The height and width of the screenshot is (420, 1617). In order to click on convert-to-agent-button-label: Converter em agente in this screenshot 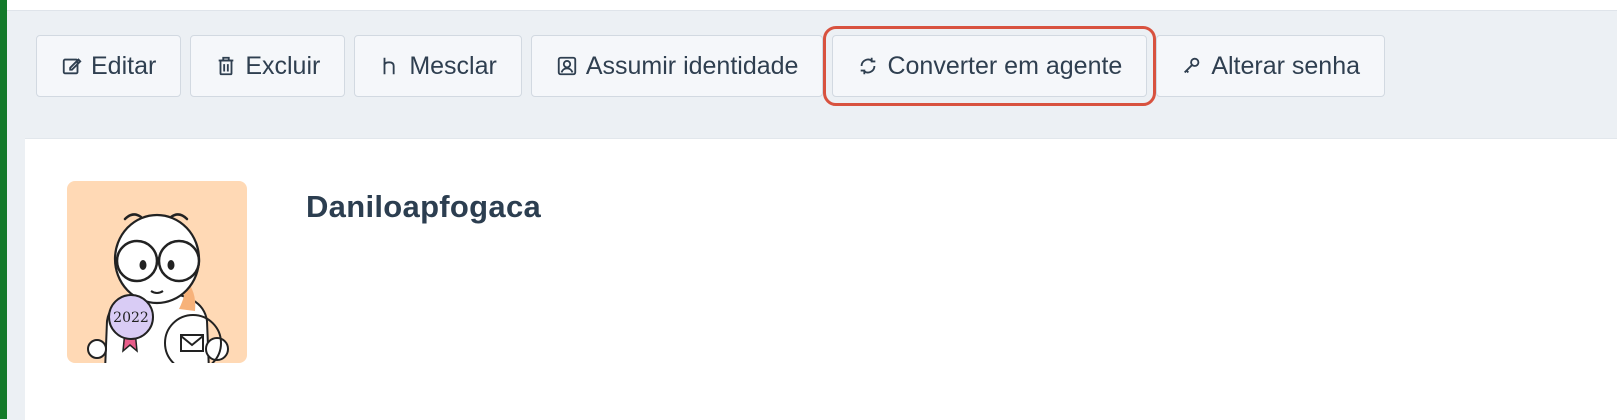, I will do `click(1005, 65)`.